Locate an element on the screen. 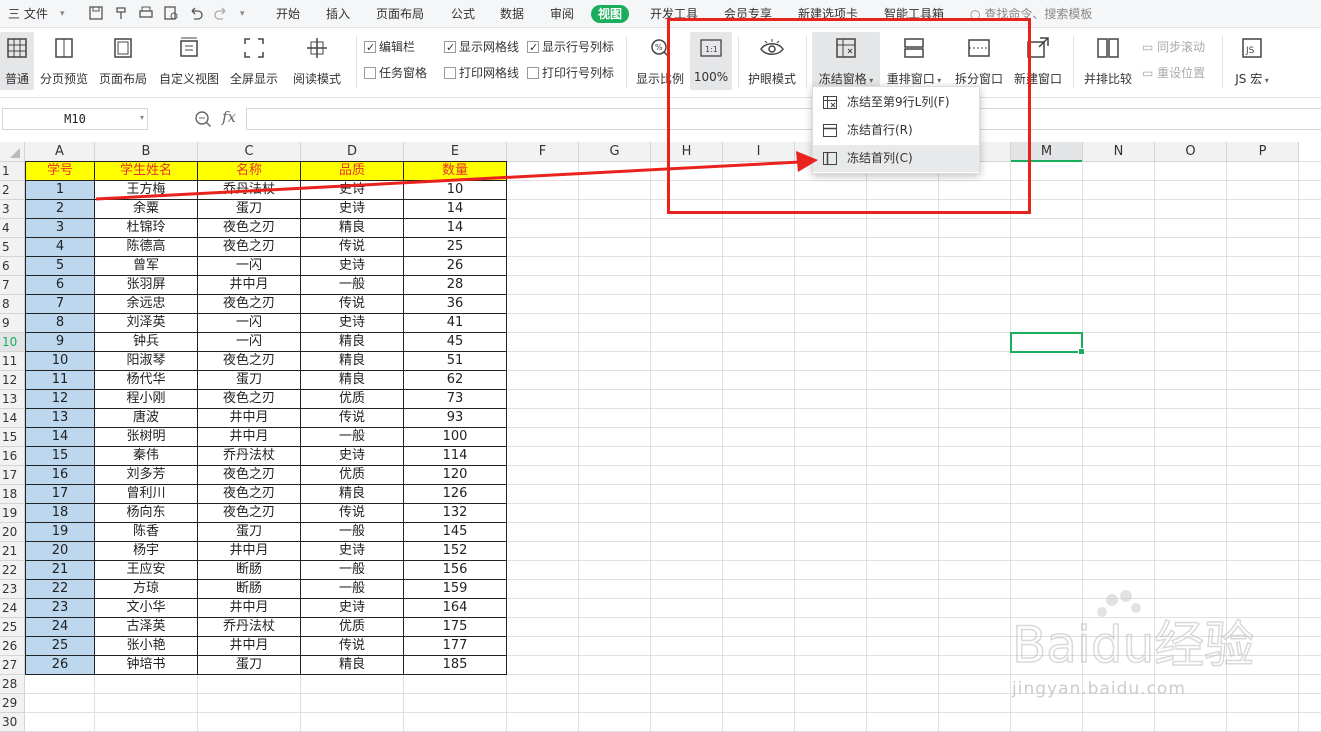 The image size is (1321, 732). table-cell: 张小艳 is located at coordinates (146, 646).